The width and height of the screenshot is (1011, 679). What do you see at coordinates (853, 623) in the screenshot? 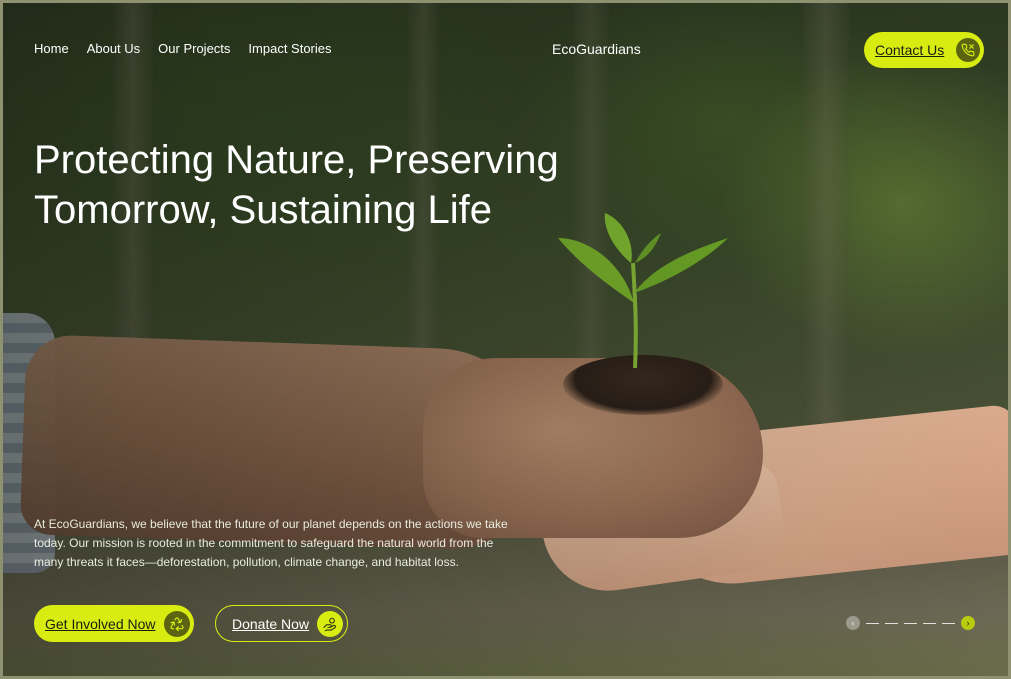
I see `chevron-left-icon: ‹` at bounding box center [853, 623].